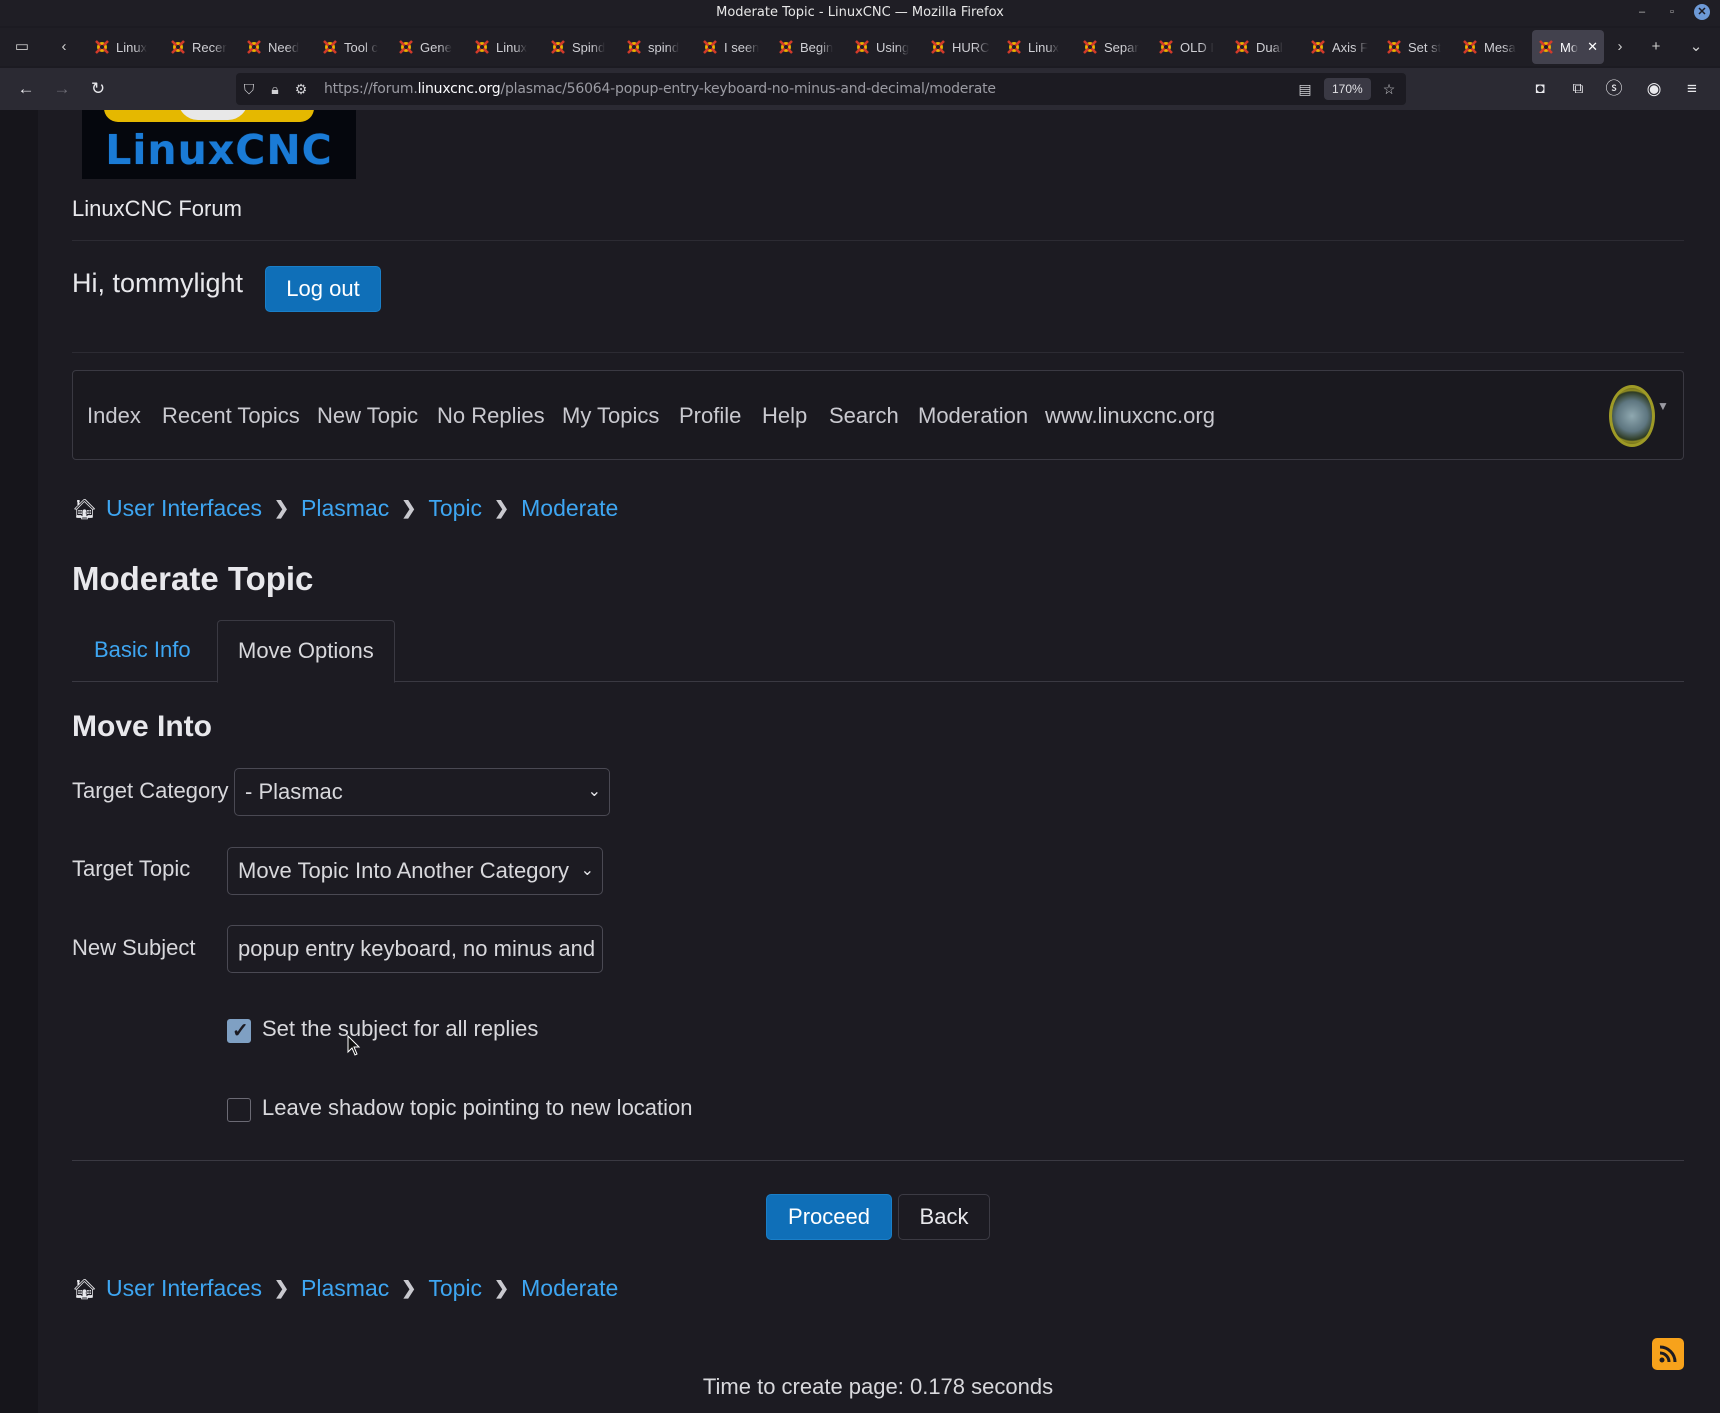 The width and height of the screenshot is (1720, 1413). I want to click on browser-tab: Axis F, so click(1342, 47).